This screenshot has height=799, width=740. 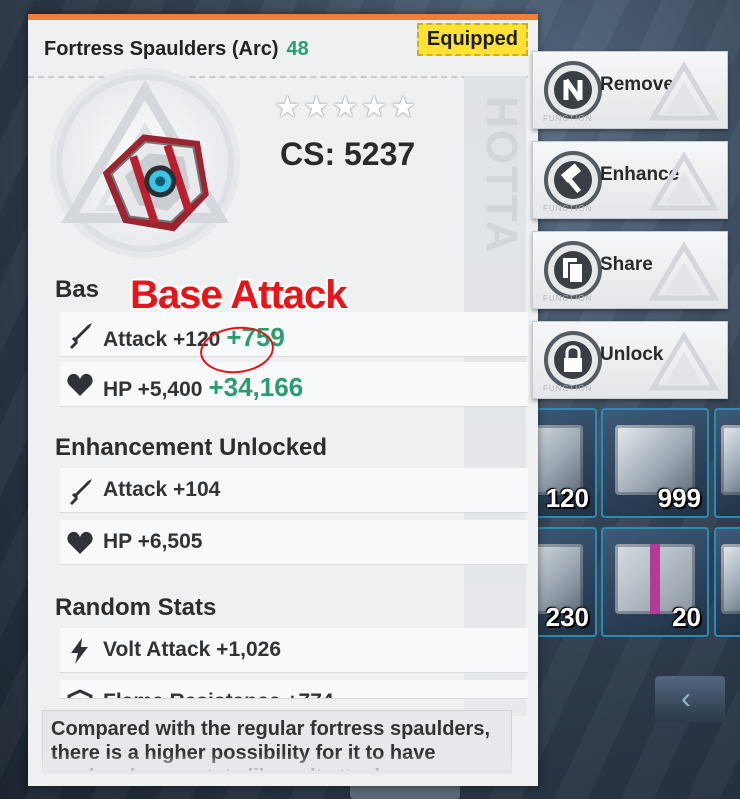 What do you see at coordinates (573, 180) in the screenshot?
I see `hammer-icon` at bounding box center [573, 180].